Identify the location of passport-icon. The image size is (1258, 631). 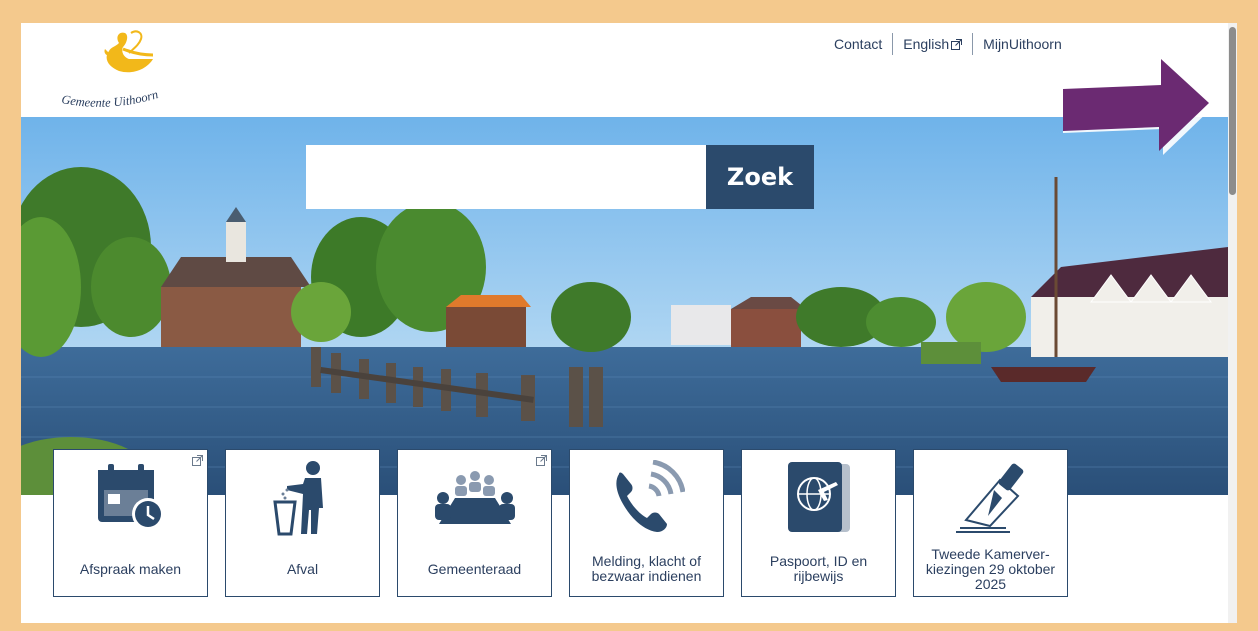
(818, 498).